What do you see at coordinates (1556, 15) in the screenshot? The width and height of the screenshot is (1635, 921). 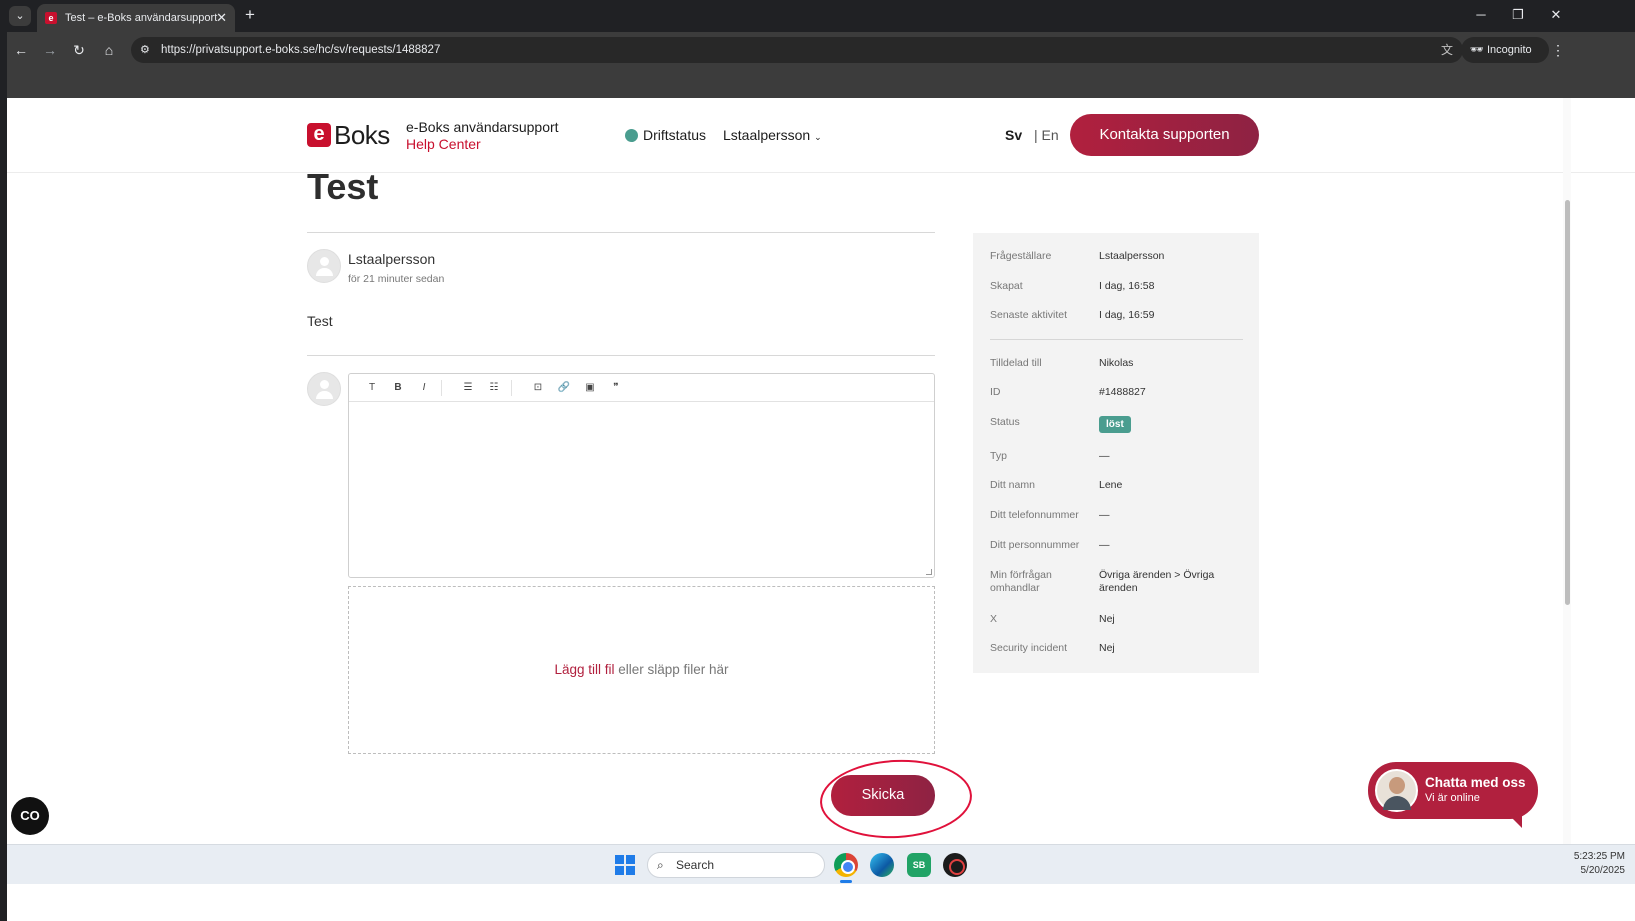 I see `close-window-icon: ✕` at bounding box center [1556, 15].